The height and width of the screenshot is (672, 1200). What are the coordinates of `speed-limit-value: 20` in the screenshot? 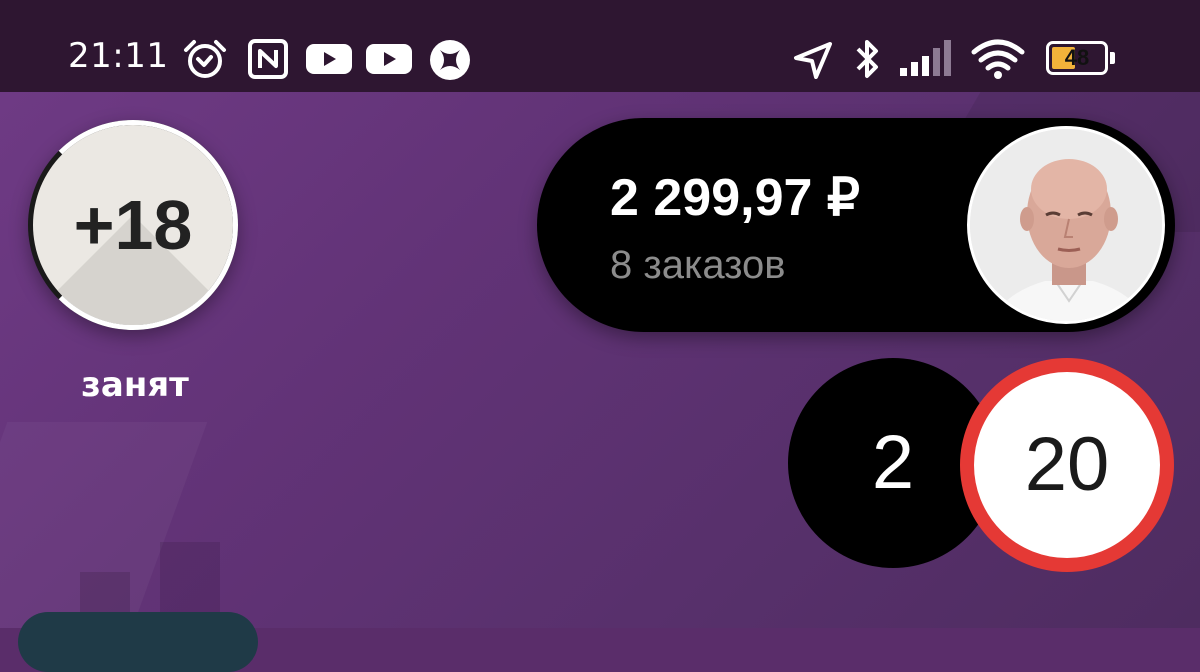 It's located at (1067, 464).